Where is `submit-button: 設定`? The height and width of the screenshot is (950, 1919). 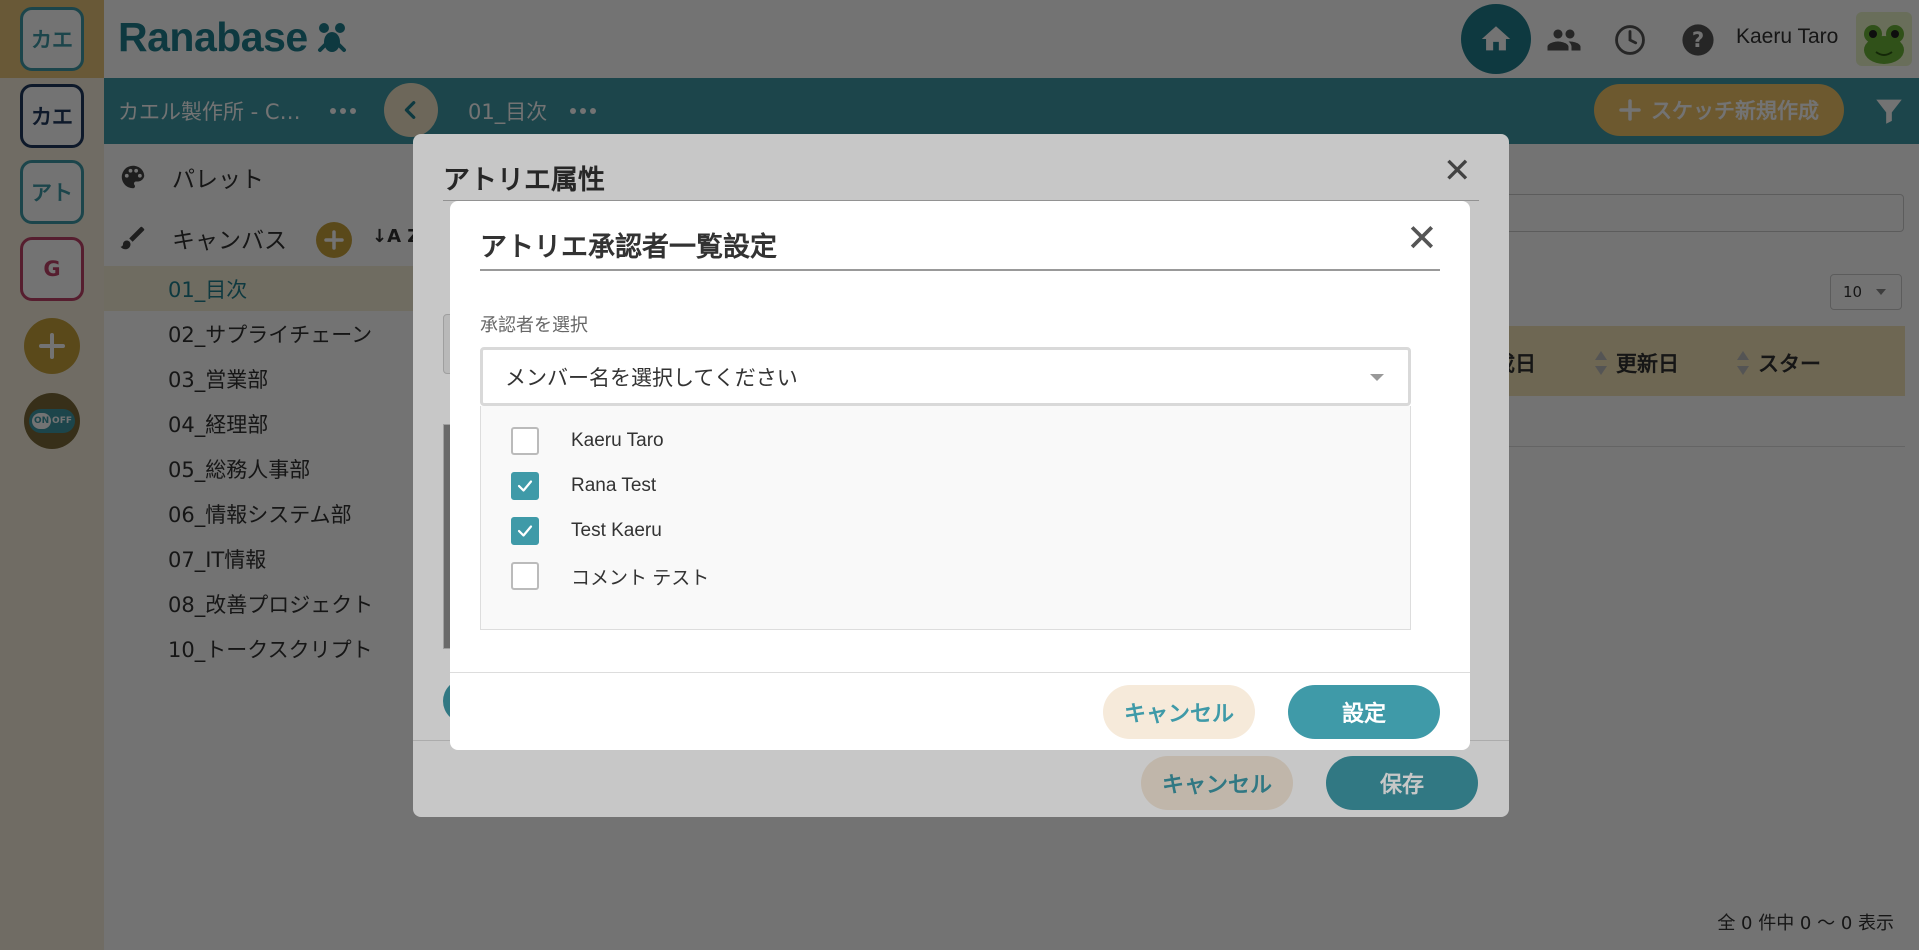
submit-button: 設定 is located at coordinates (1364, 712).